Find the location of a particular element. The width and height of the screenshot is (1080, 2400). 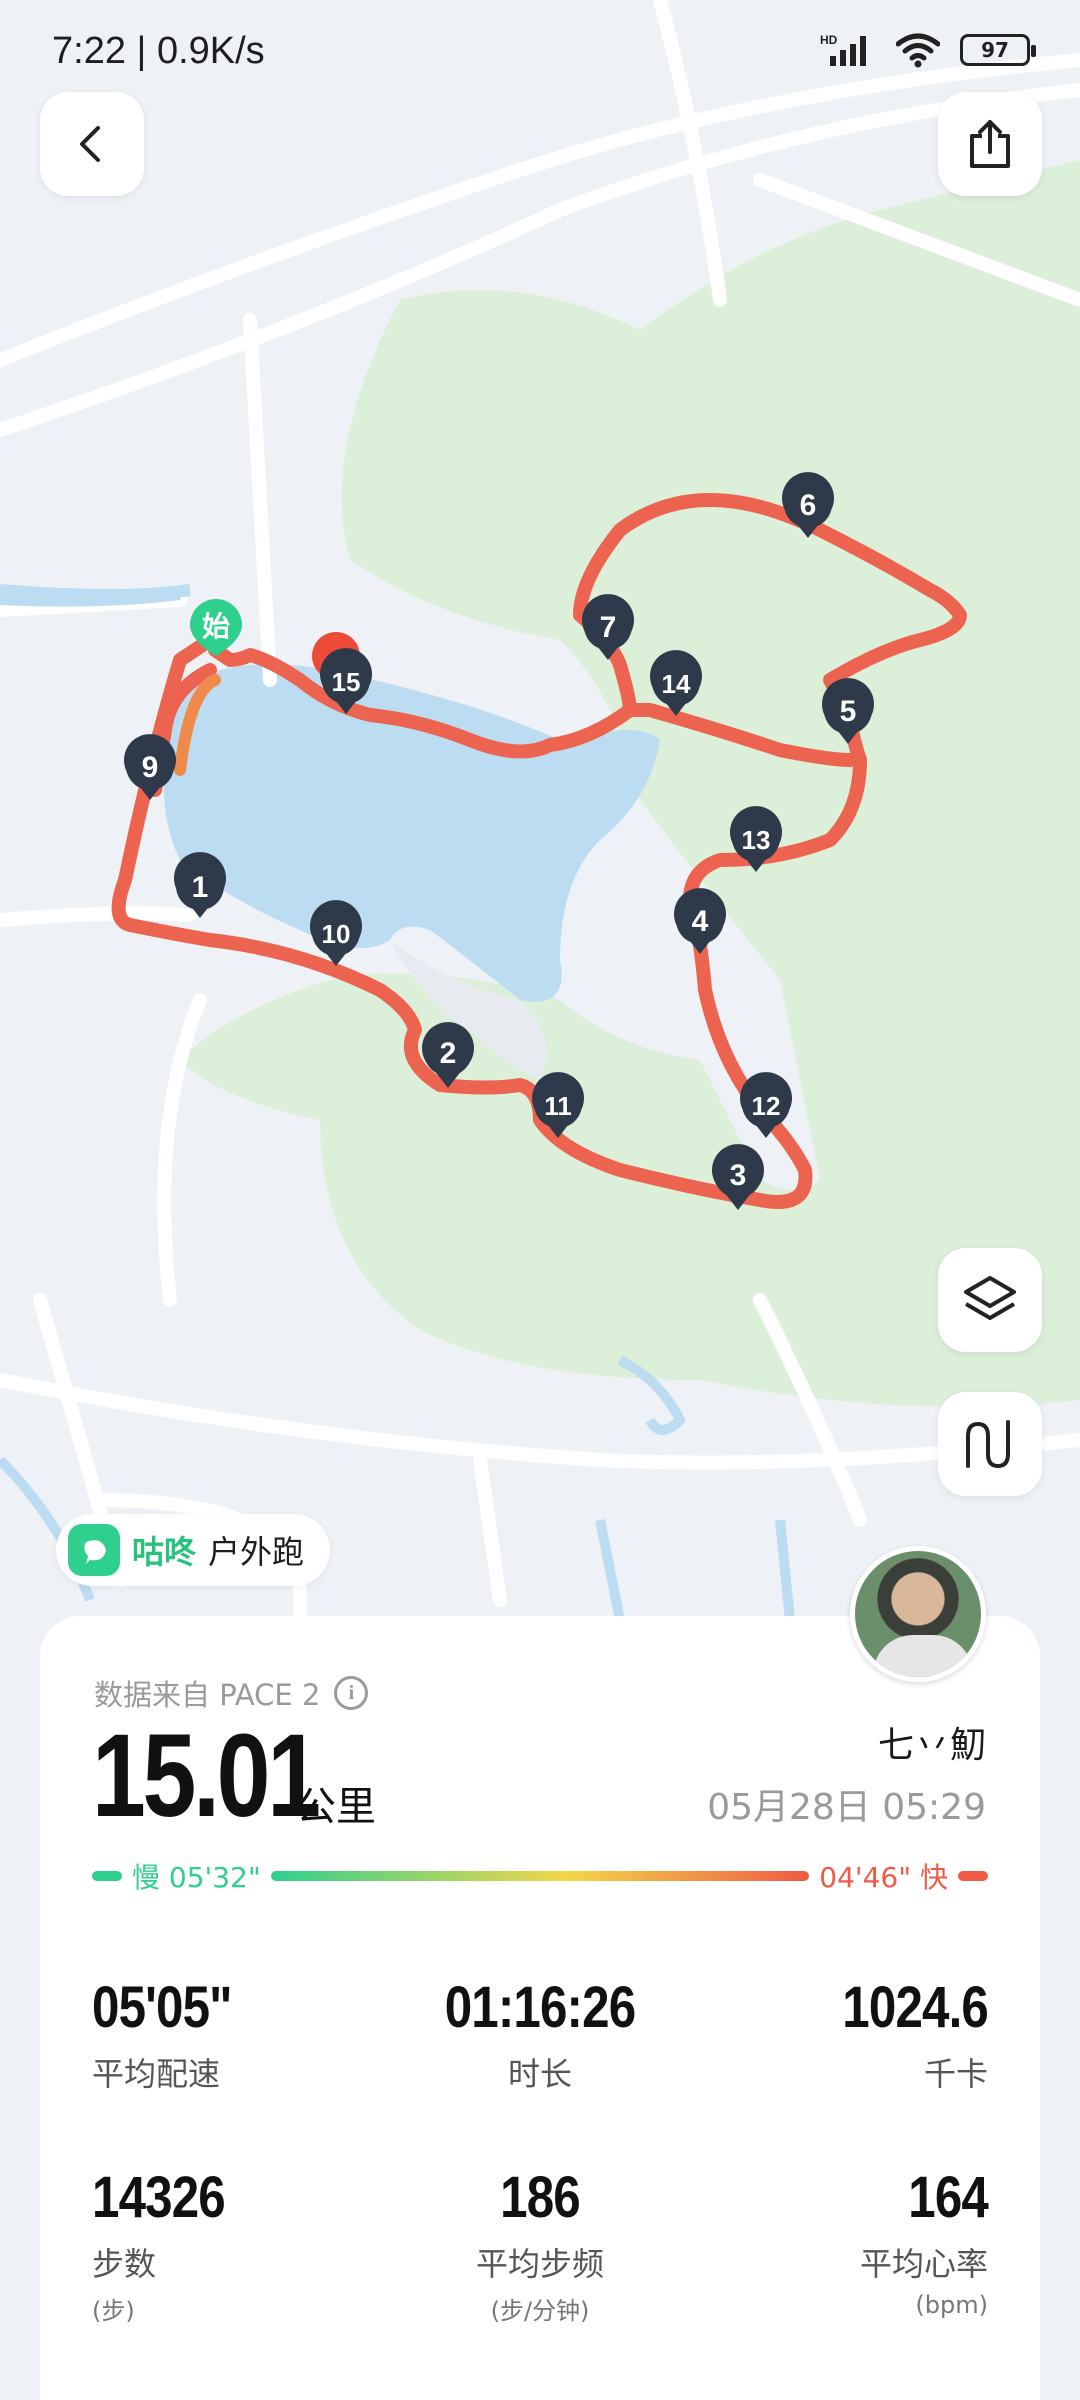

pace-slow: 慢 05'32" is located at coordinates (196, 1877).